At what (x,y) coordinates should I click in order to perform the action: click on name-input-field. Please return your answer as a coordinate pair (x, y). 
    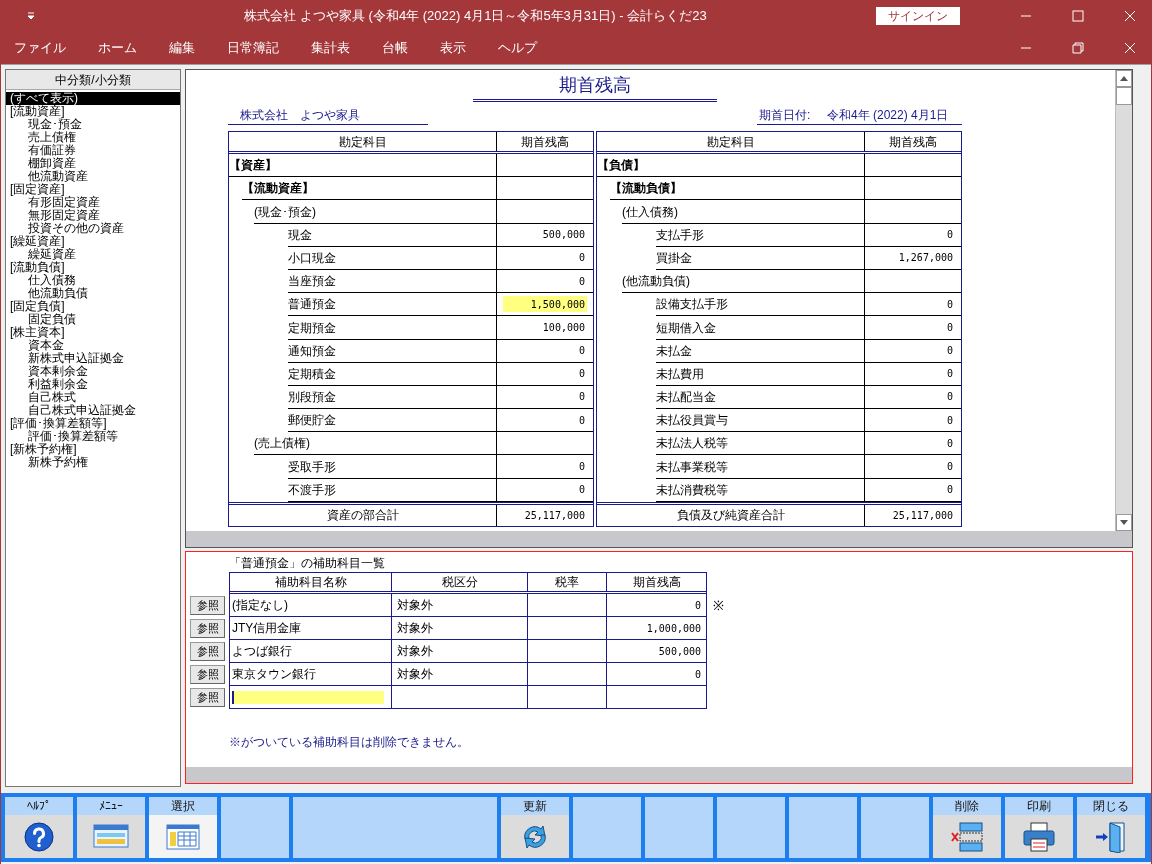
    Looking at the image, I should click on (308, 697).